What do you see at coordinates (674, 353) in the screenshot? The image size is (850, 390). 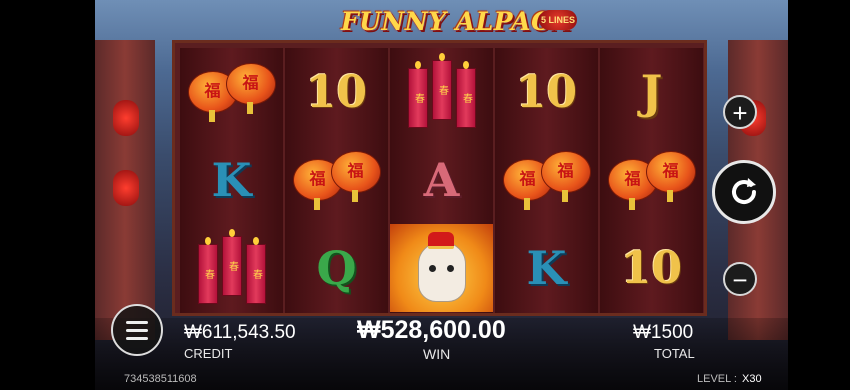 I see `total-bet-label: TOTAL` at bounding box center [674, 353].